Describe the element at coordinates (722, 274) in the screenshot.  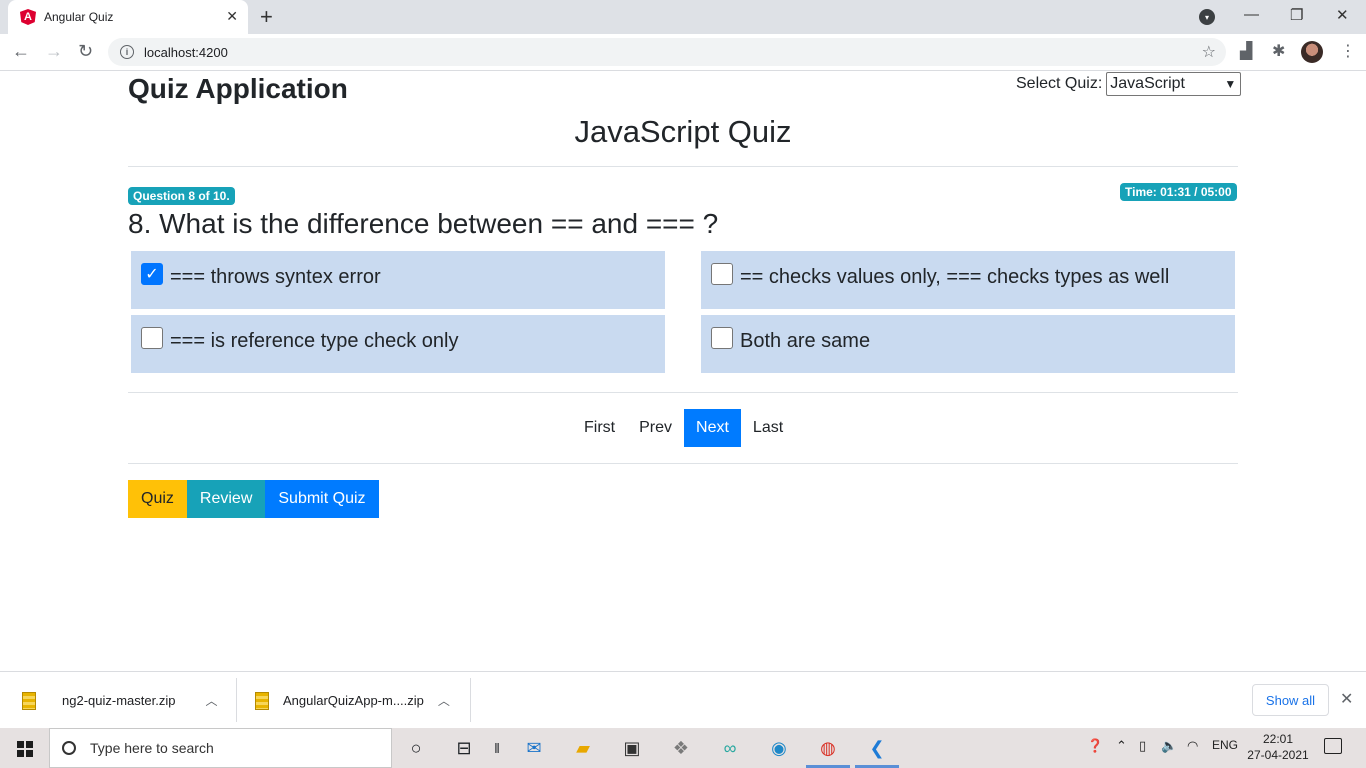
I see `option-2-checkbox` at that location.